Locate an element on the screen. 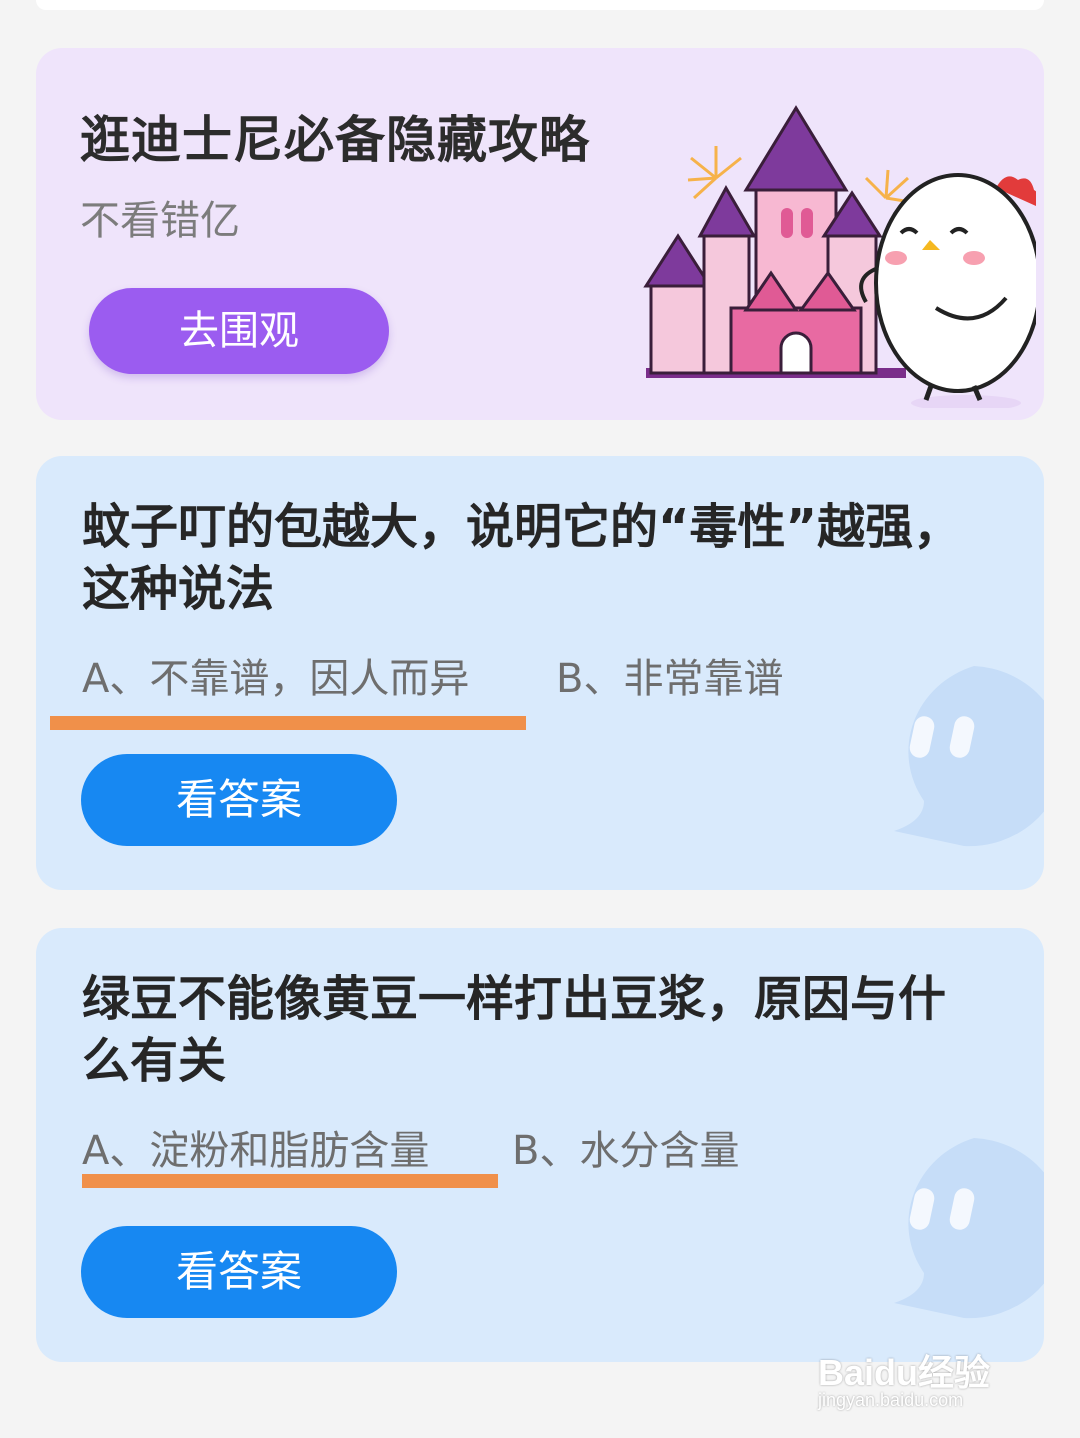 The height and width of the screenshot is (1438, 1080). option-b: B、非常靠谱 is located at coordinates (669, 675).